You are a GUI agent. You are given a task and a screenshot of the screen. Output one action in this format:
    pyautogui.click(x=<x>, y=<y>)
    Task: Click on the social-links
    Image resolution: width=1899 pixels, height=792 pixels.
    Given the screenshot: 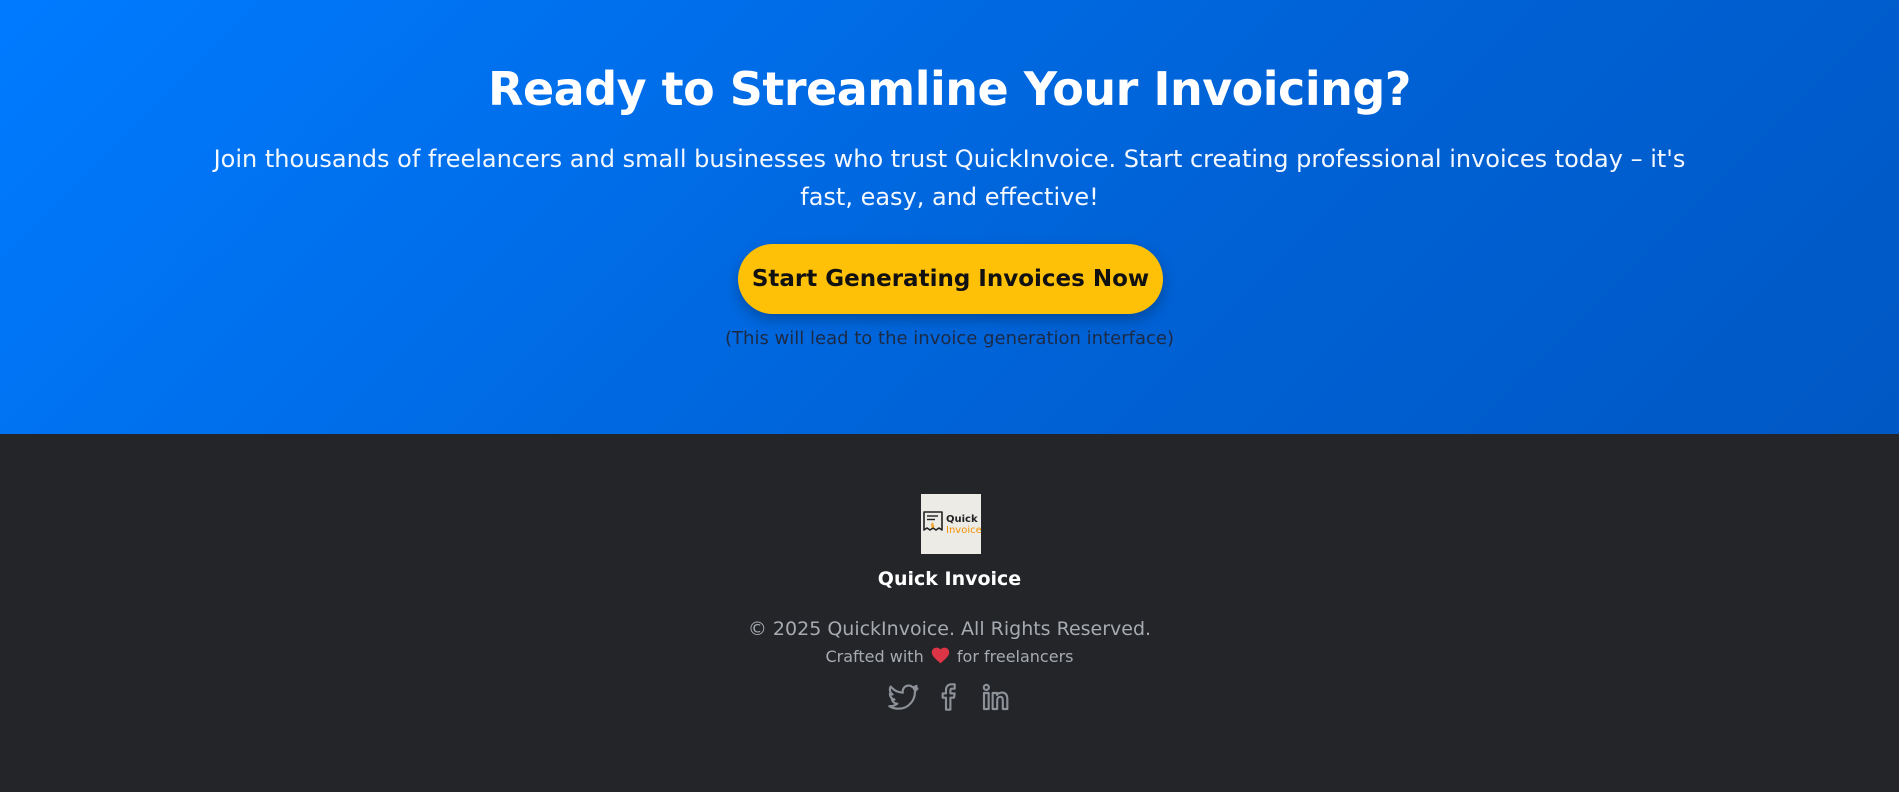 What is the action you would take?
    pyautogui.click(x=949, y=697)
    